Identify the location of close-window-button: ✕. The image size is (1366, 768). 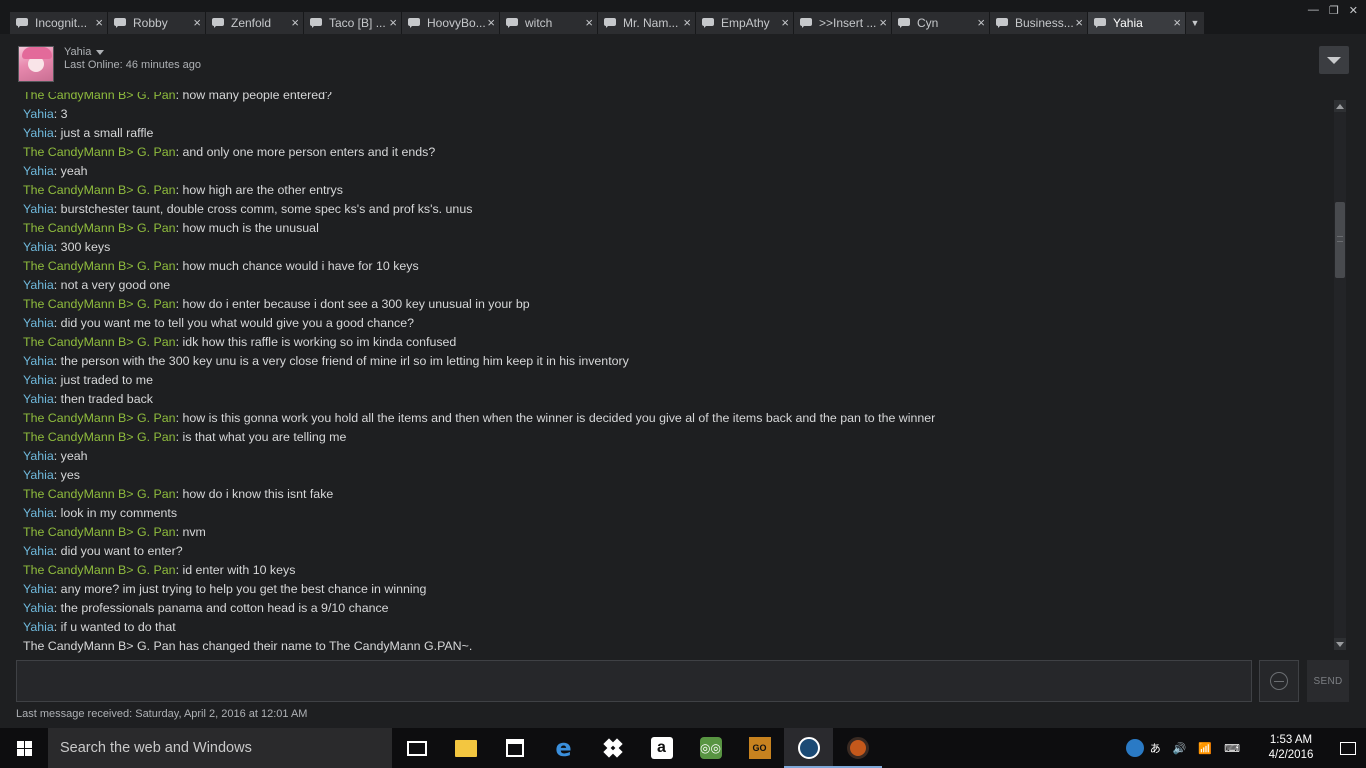
(1353, 10).